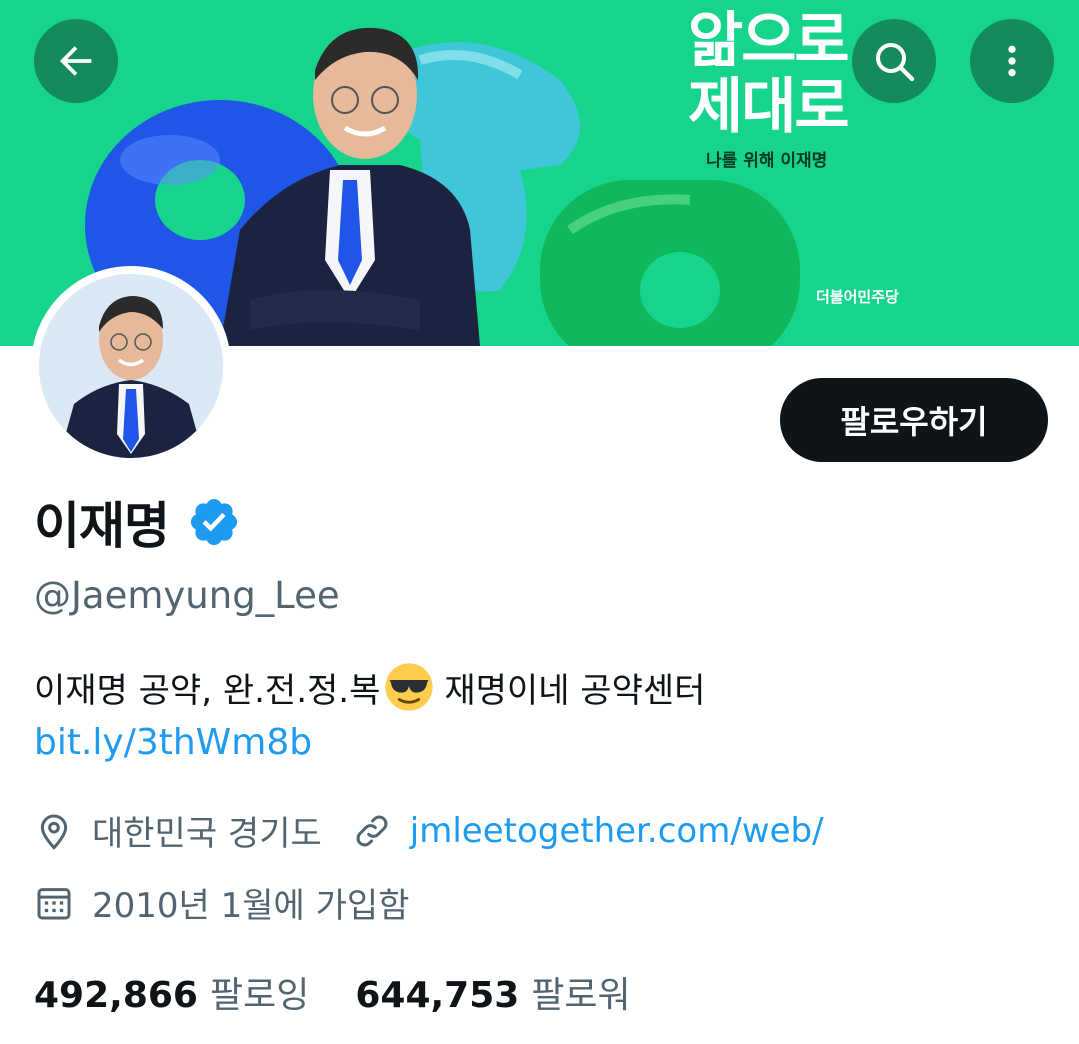 The height and width of the screenshot is (1044, 1079). Describe the element at coordinates (332, 992) in the screenshot. I see `profile-stats: 492,866 팔로잉 644,753 팔로워` at that location.